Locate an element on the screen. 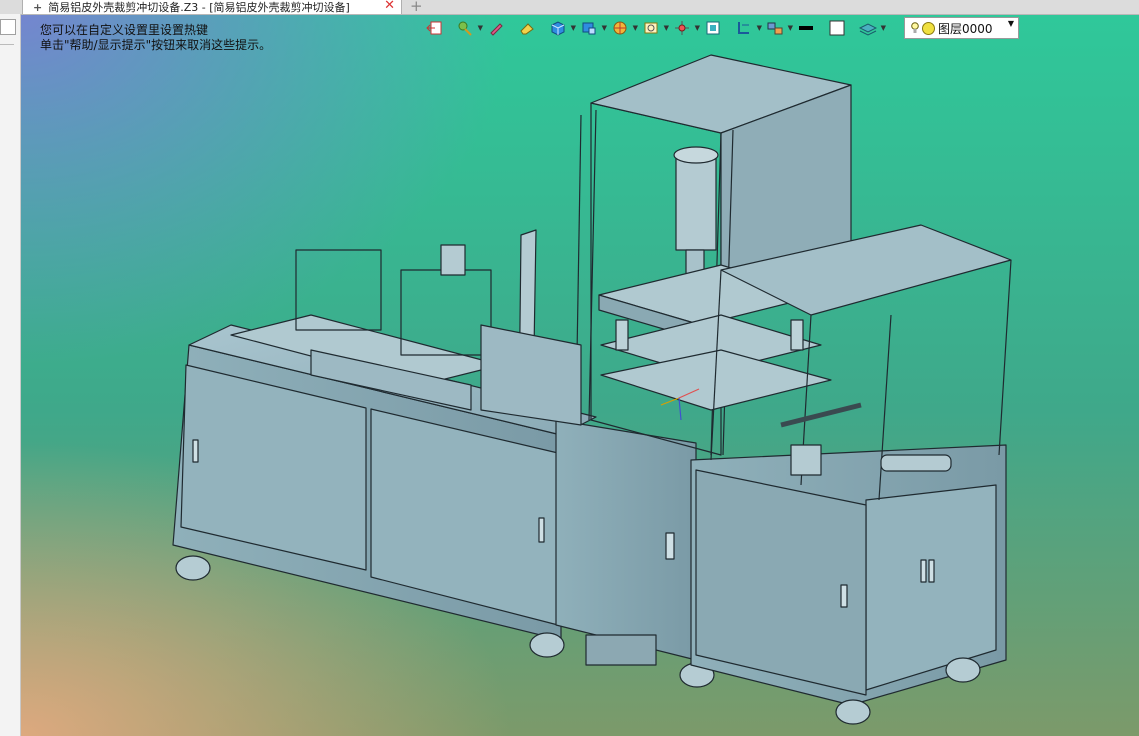  shade-cube-icon: ▼ is located at coordinates (561, 28).